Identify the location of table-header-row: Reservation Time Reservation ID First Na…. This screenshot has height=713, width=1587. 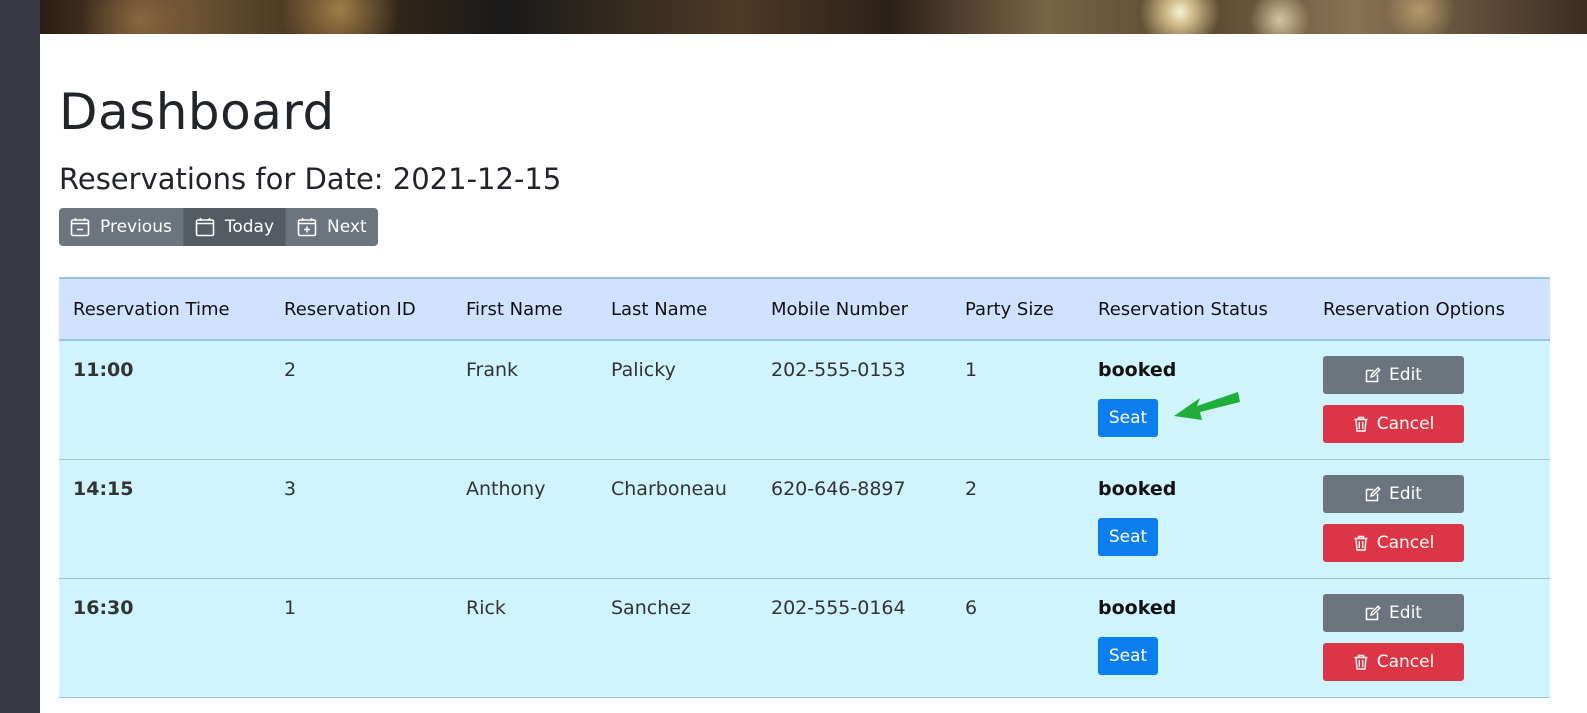
(804, 309).